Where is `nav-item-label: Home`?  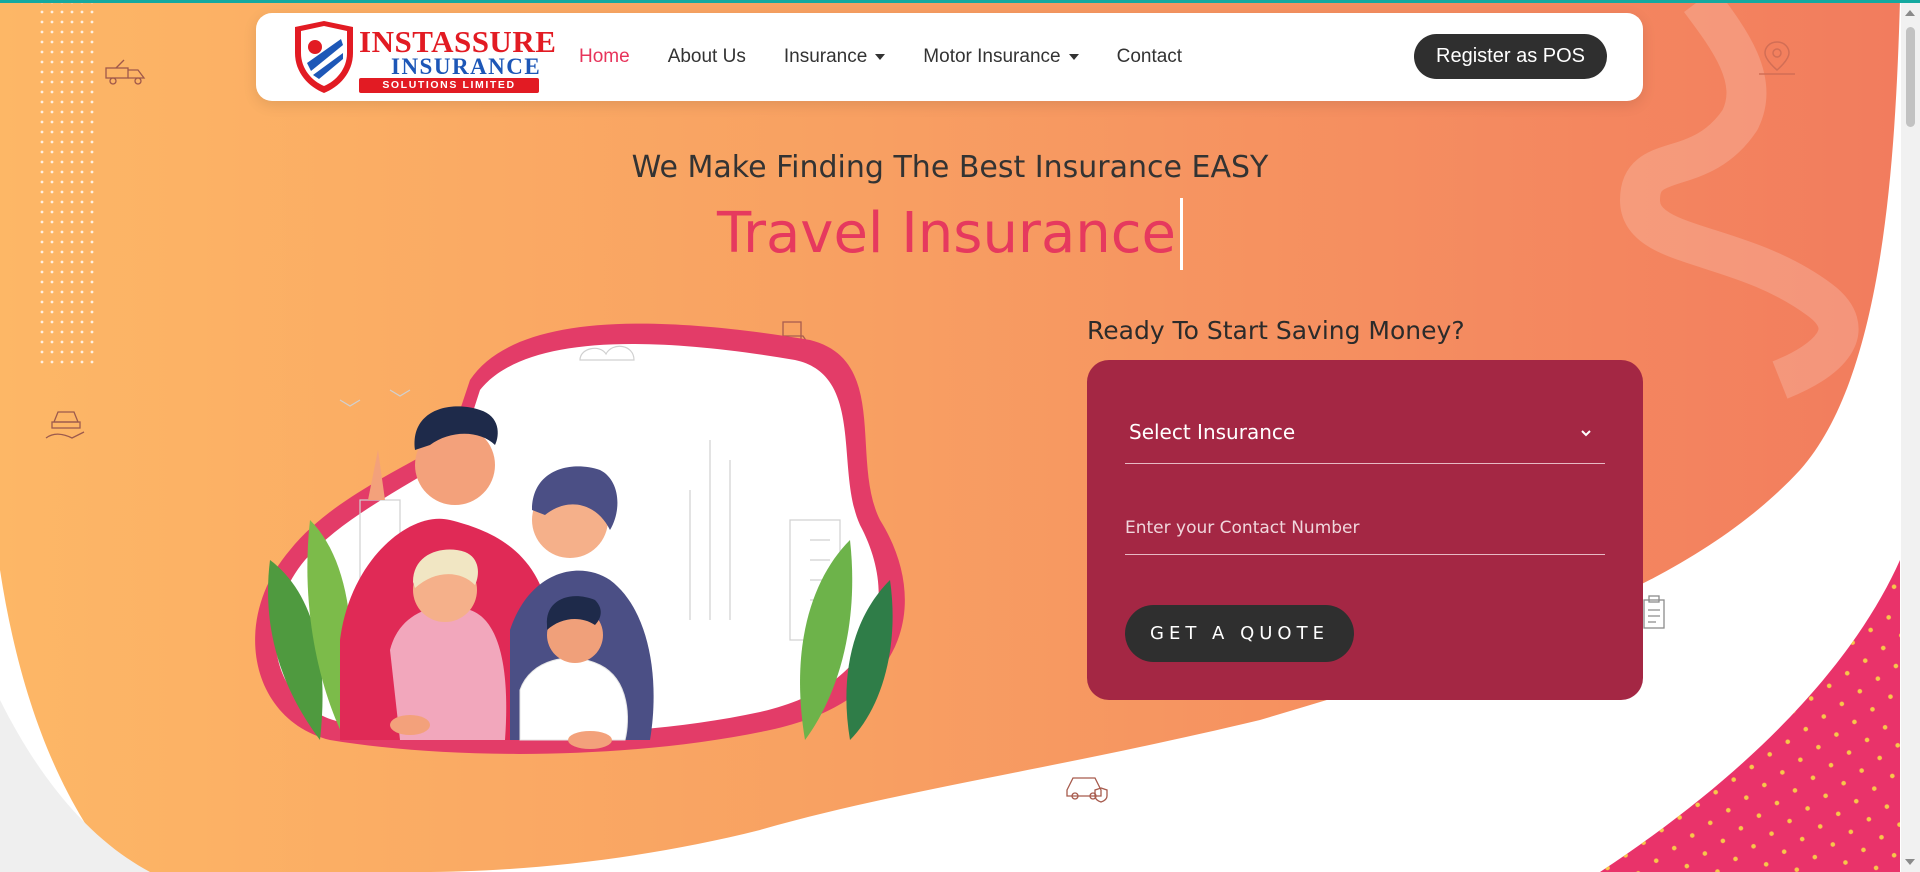
nav-item-label: Home is located at coordinates (604, 56).